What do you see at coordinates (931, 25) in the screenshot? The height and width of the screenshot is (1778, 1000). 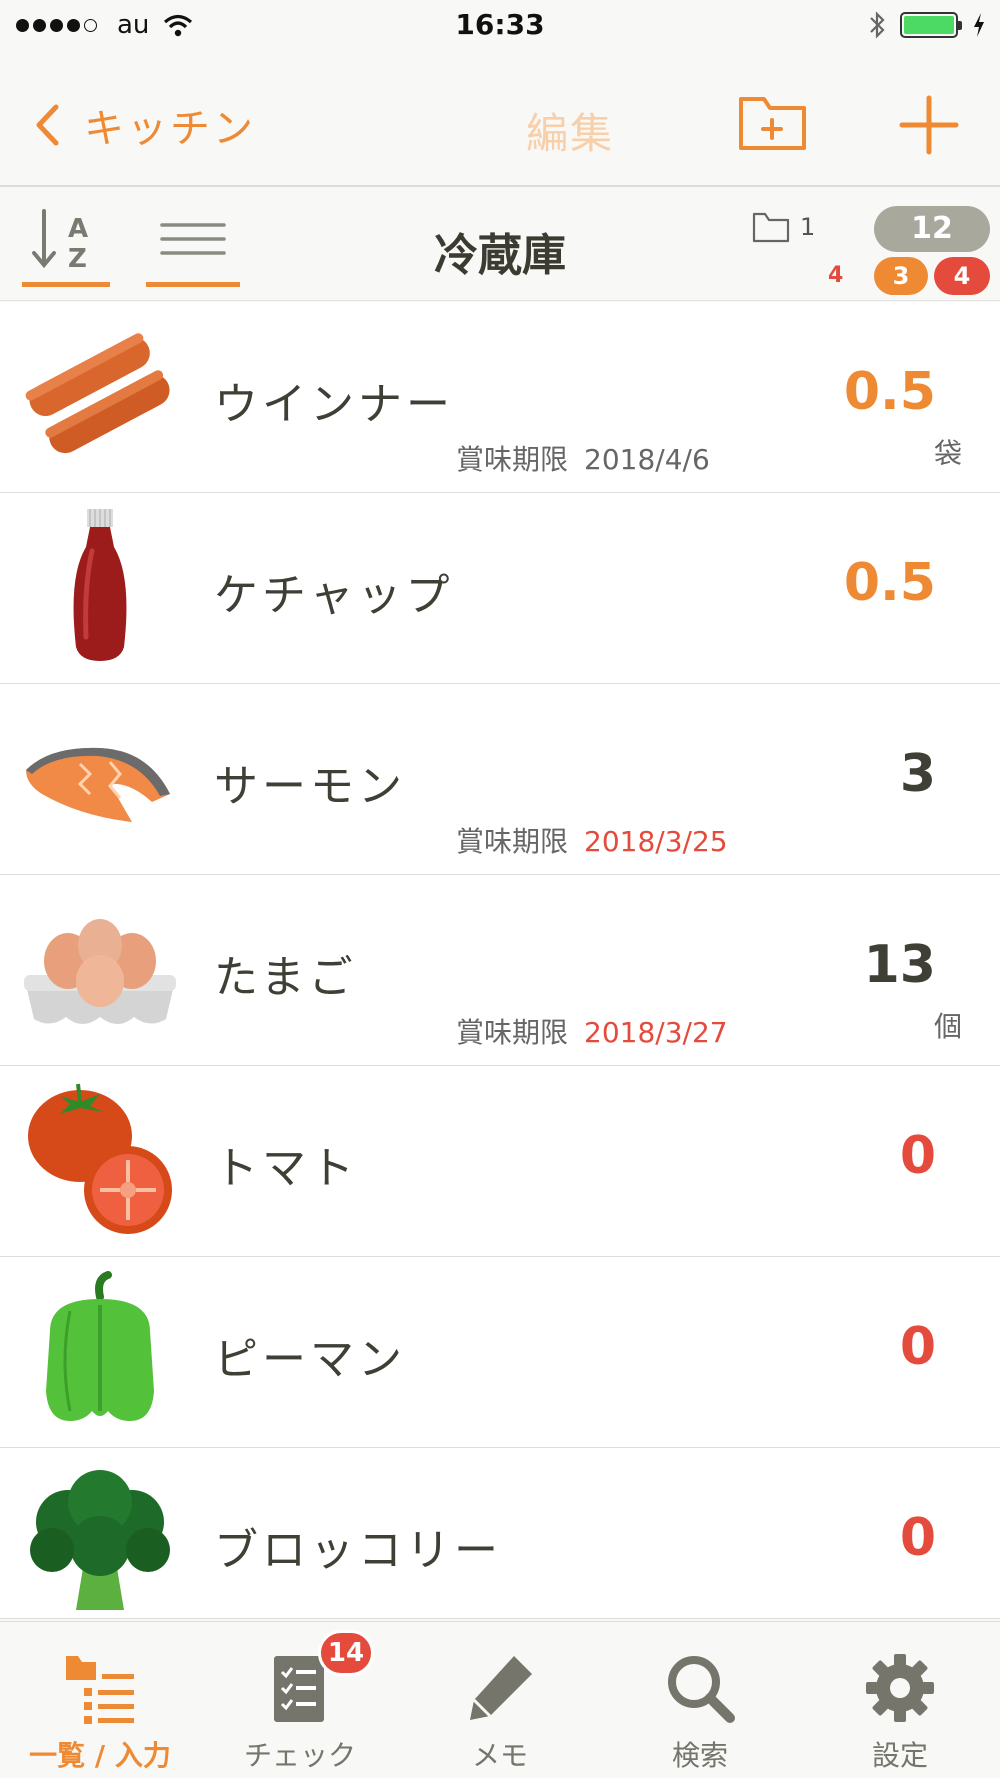 I see `battery-icon` at bounding box center [931, 25].